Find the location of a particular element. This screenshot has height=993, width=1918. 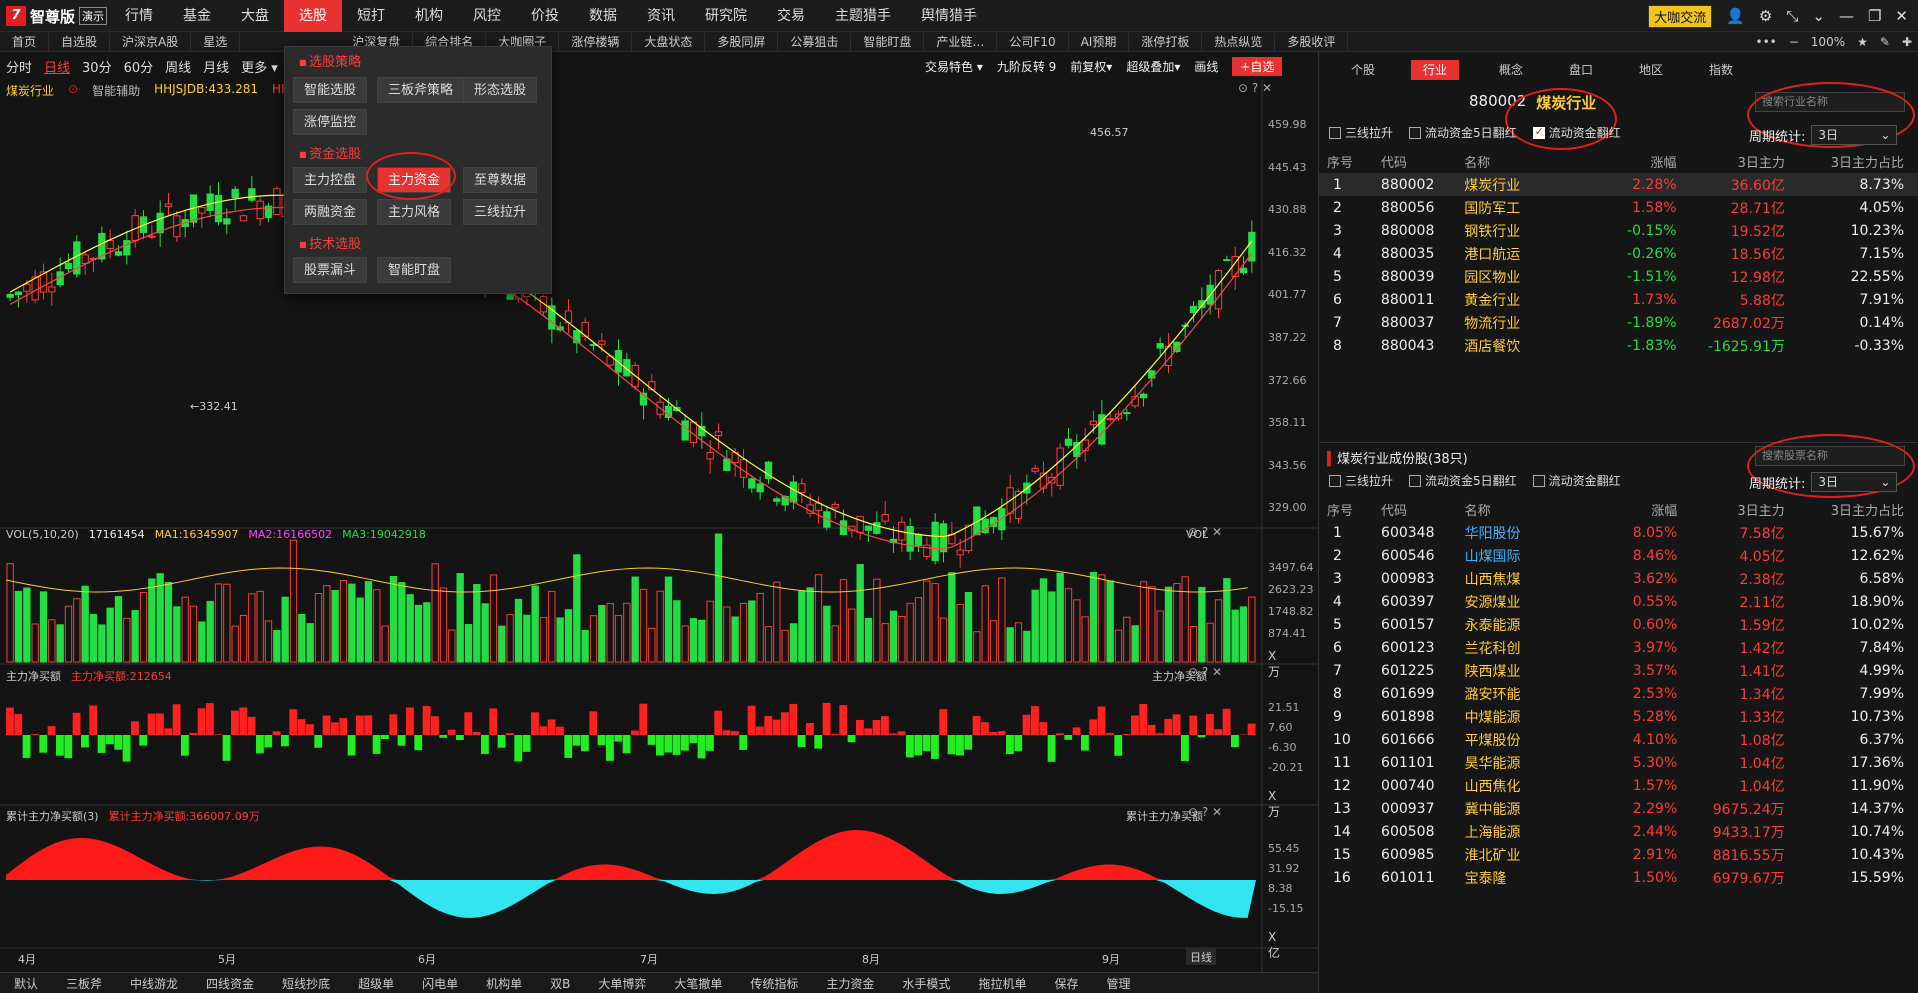

quick-nav-item-1: 自选股 is located at coordinates (80, 41).